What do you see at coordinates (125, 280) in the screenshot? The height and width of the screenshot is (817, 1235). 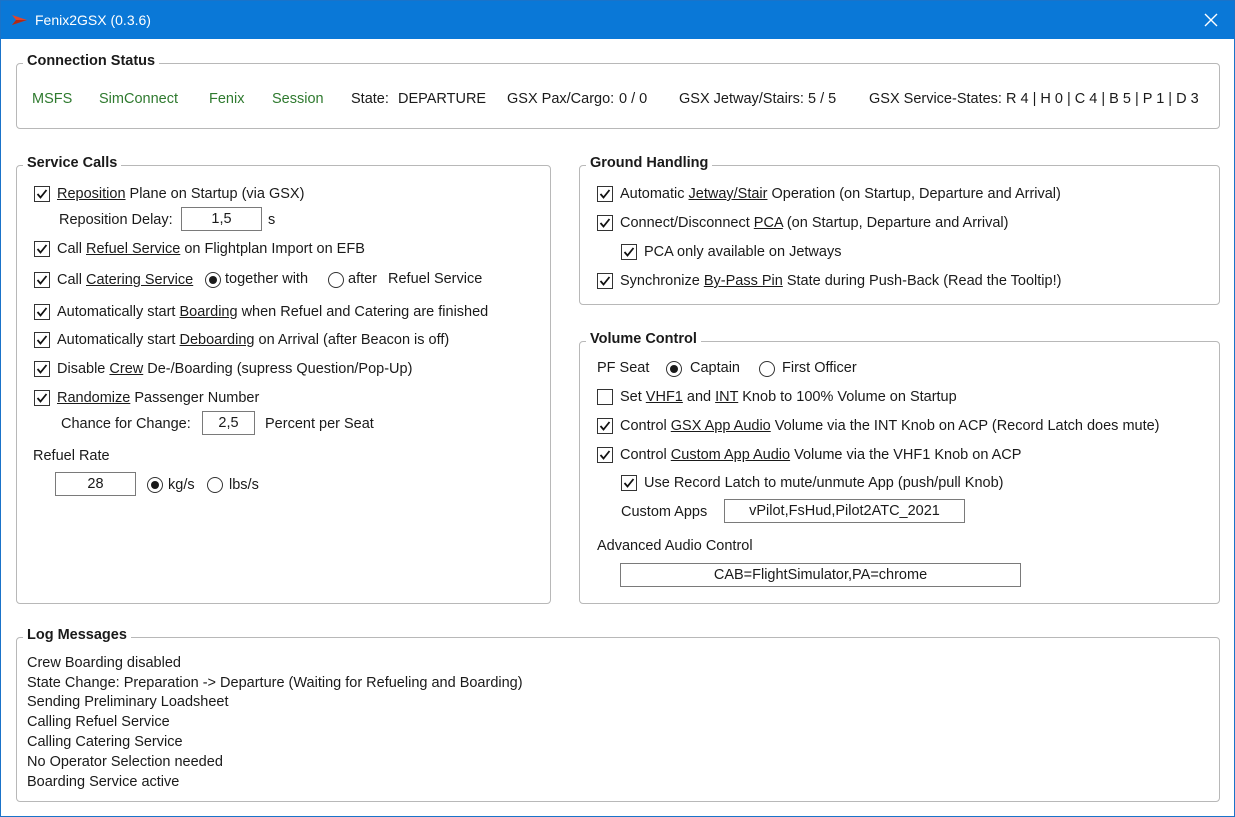 I see `catering-label: Call Catering Service` at bounding box center [125, 280].